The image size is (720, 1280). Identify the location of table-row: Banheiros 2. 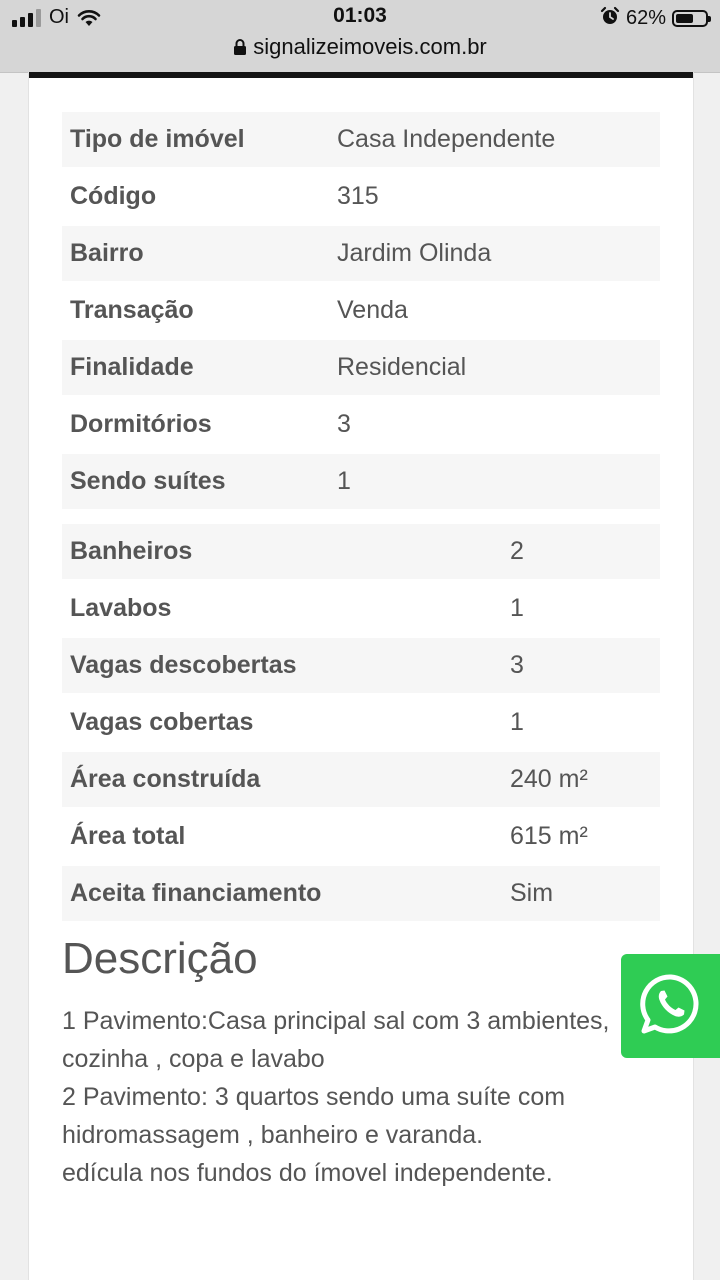
(361, 552).